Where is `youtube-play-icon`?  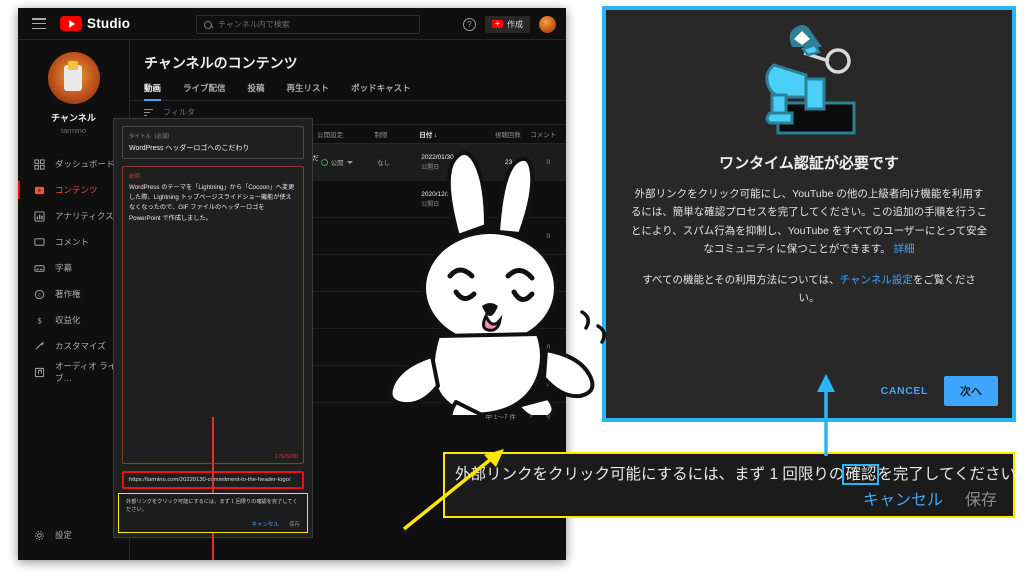
youtube-play-icon is located at coordinates (71, 23).